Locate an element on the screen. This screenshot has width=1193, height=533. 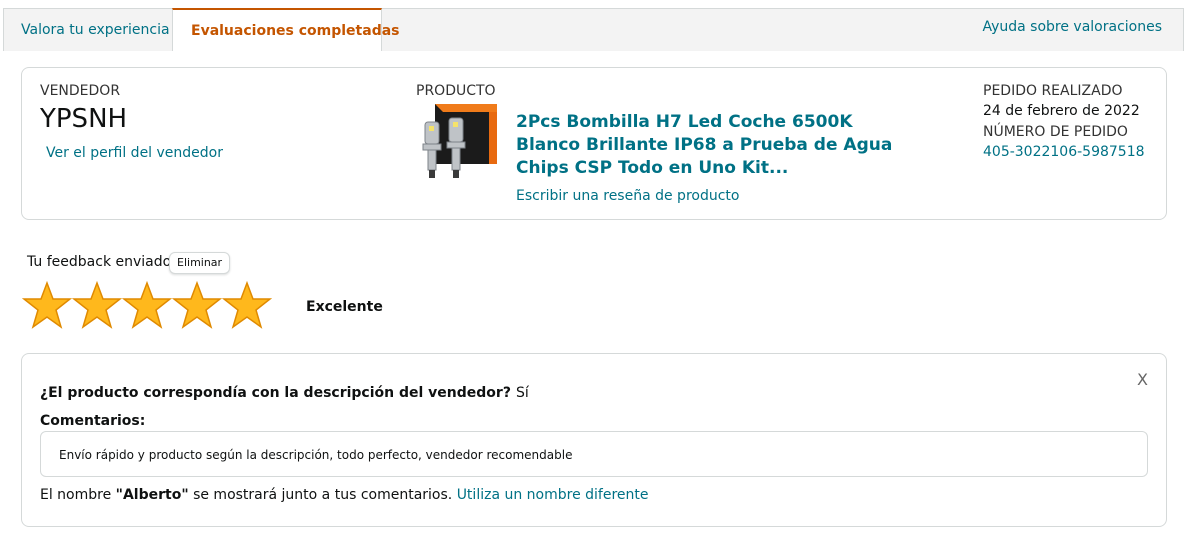
delete-feedback-button: Eliminar is located at coordinates (200, 263).